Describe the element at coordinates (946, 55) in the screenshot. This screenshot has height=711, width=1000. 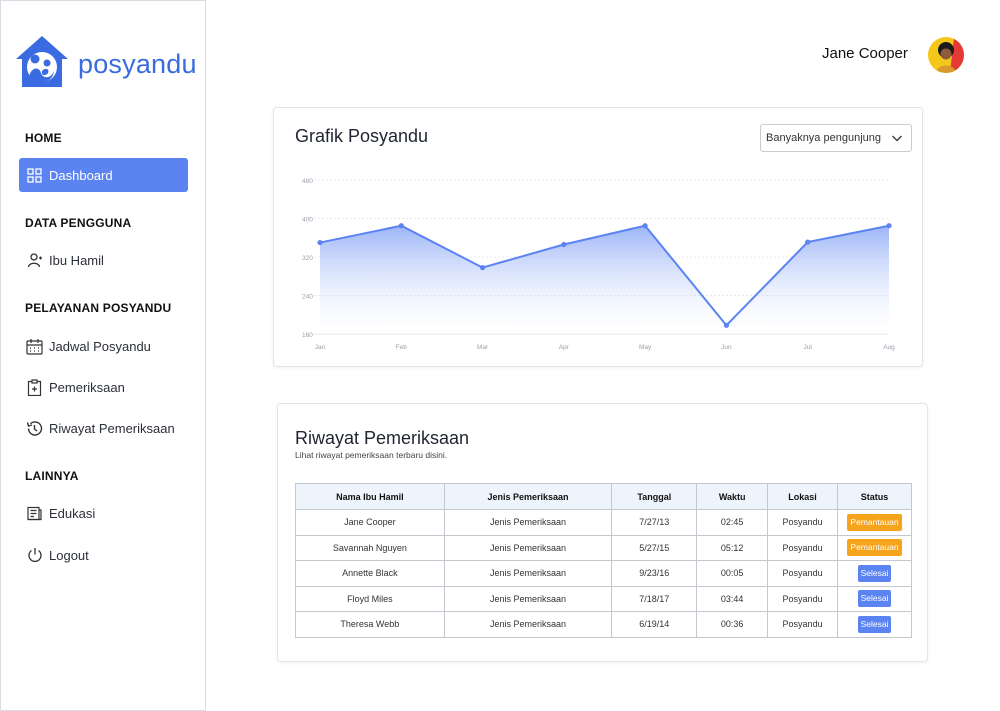
I see `user-avatar` at that location.